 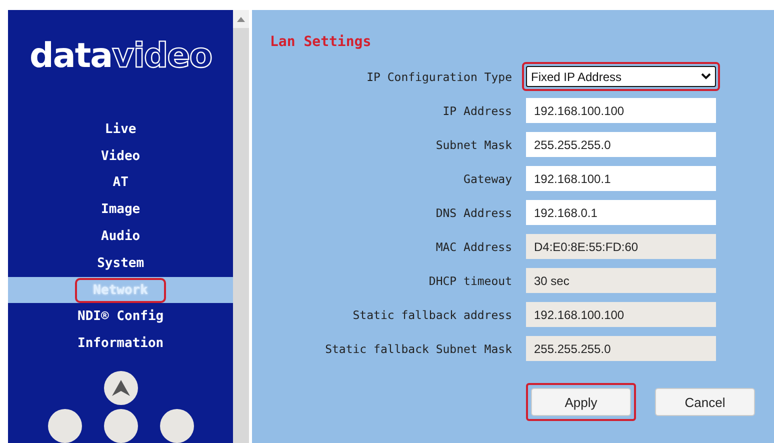 What do you see at coordinates (473, 213) in the screenshot?
I see `field-label: DNS Address` at bounding box center [473, 213].